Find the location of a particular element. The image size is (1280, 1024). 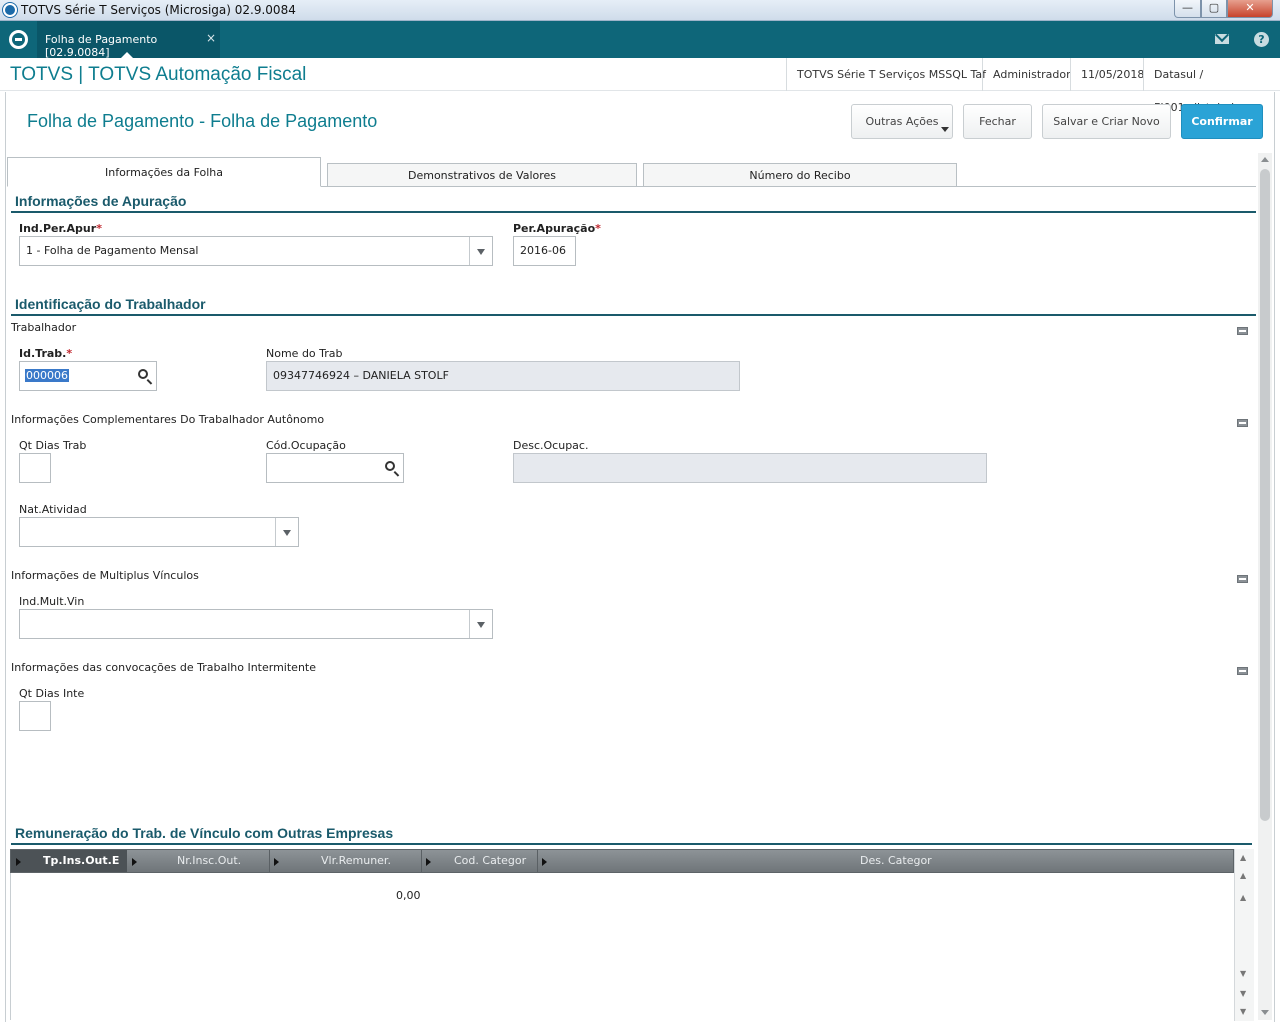

per-apuracao-label: Per.Apuração* is located at coordinates (557, 228).